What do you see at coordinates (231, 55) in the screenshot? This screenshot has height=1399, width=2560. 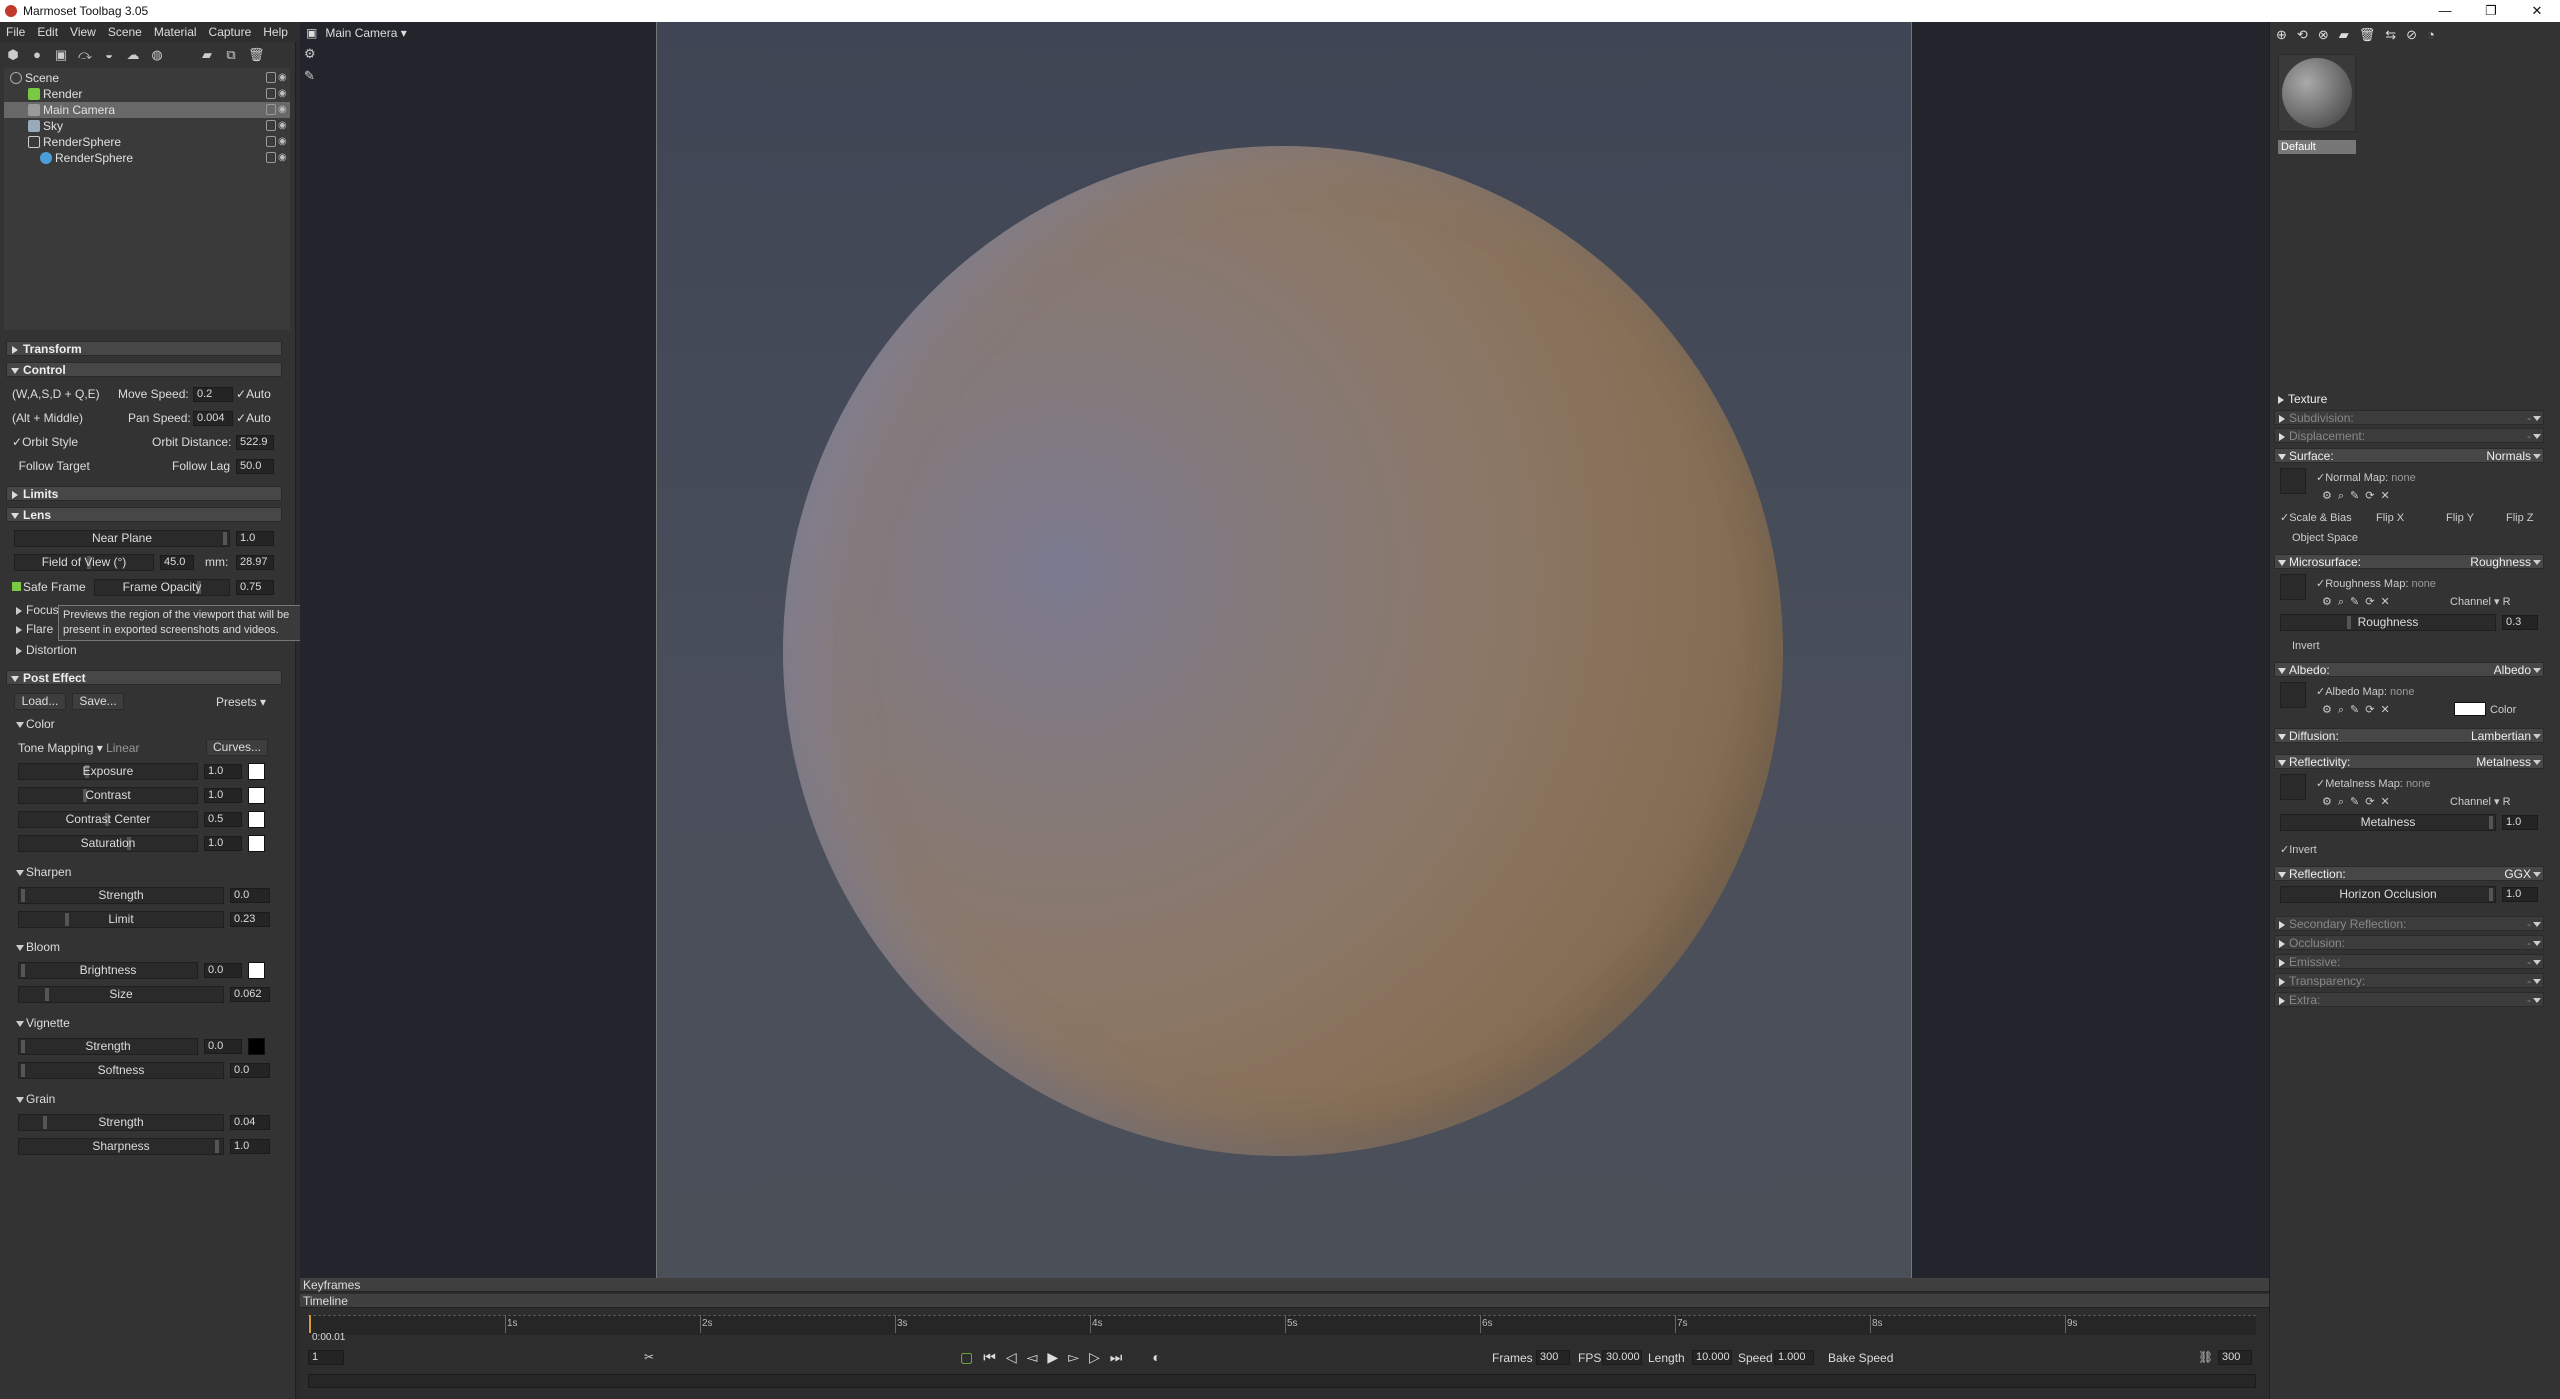 I see `duplicate-icon: ⧉` at bounding box center [231, 55].